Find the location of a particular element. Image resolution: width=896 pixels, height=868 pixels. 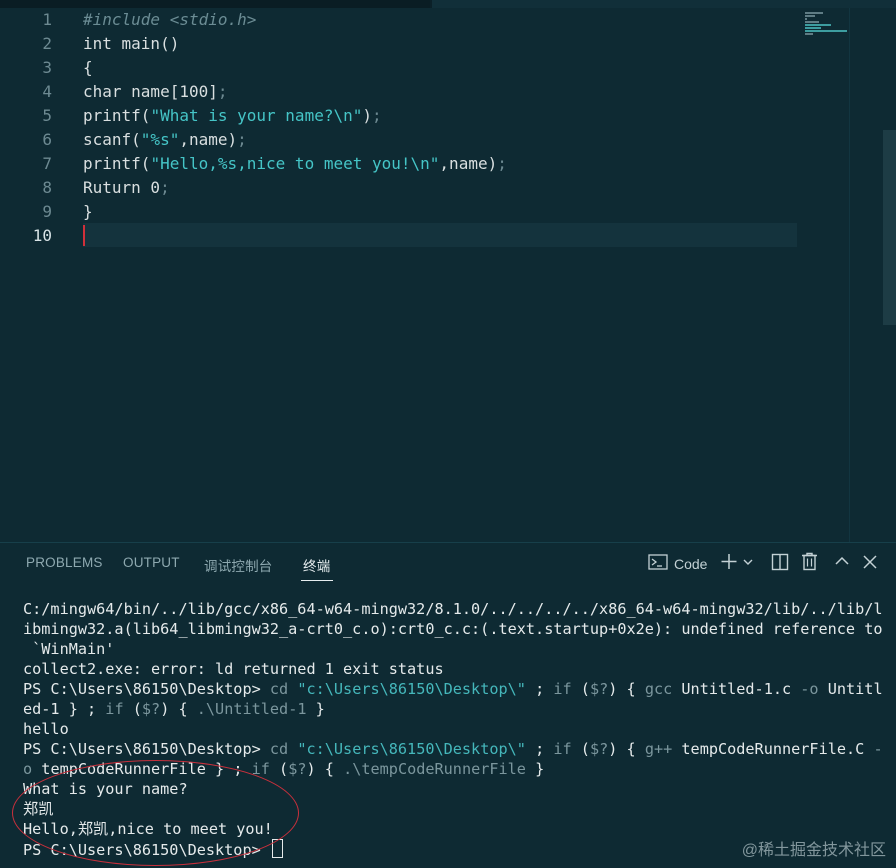

line-number: 4 is located at coordinates (47, 91).